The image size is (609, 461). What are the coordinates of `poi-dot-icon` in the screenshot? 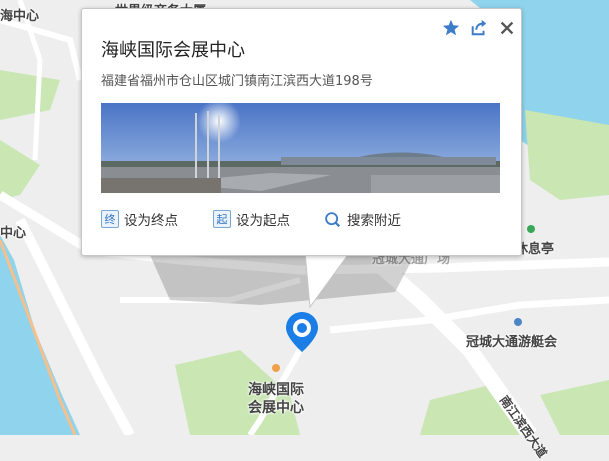 It's located at (276, 368).